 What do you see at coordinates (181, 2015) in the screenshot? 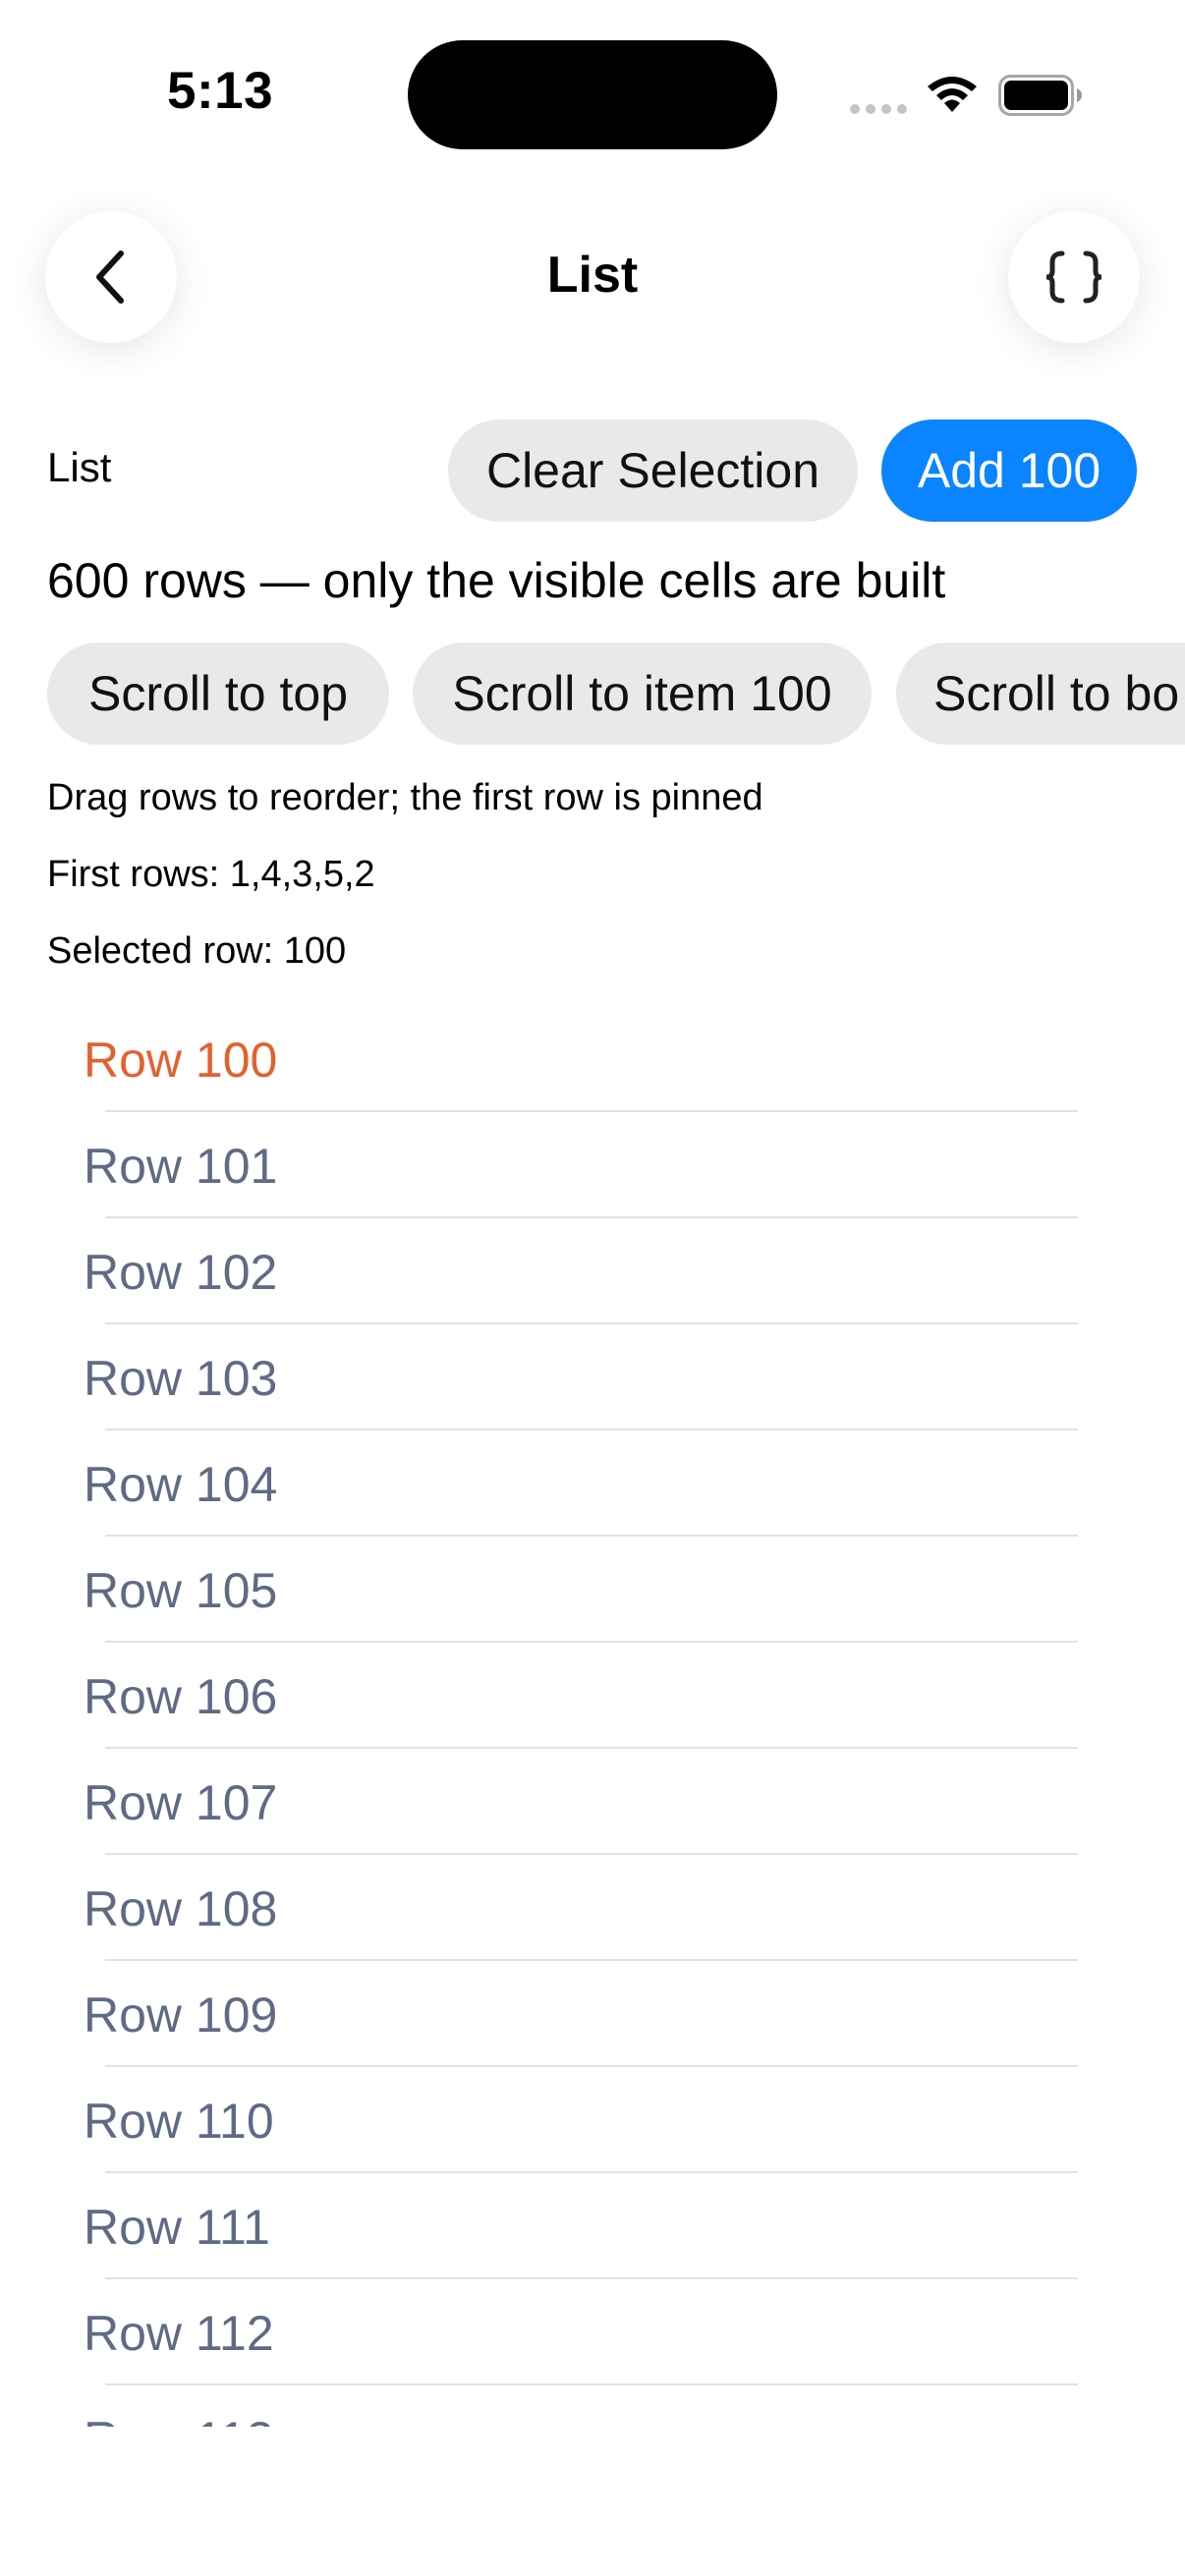
I see `row-label: Row 109` at bounding box center [181, 2015].